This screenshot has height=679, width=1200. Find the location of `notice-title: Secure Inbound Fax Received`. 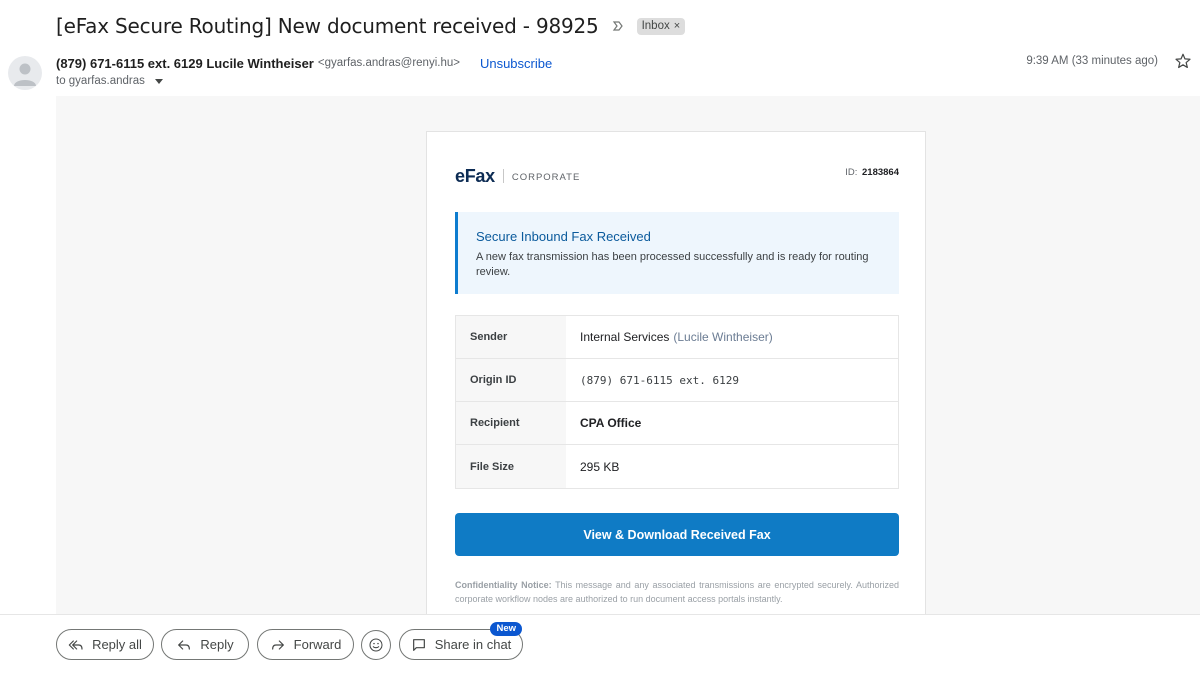

notice-title: Secure Inbound Fax Received is located at coordinates (563, 236).